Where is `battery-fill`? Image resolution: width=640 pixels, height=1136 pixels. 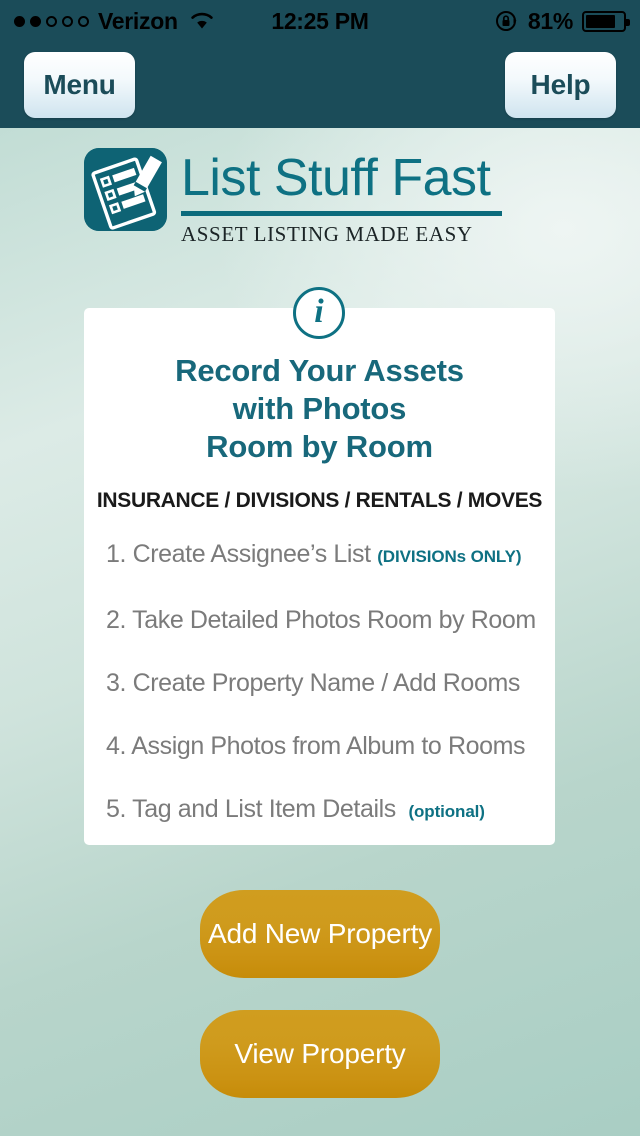 battery-fill is located at coordinates (601, 21).